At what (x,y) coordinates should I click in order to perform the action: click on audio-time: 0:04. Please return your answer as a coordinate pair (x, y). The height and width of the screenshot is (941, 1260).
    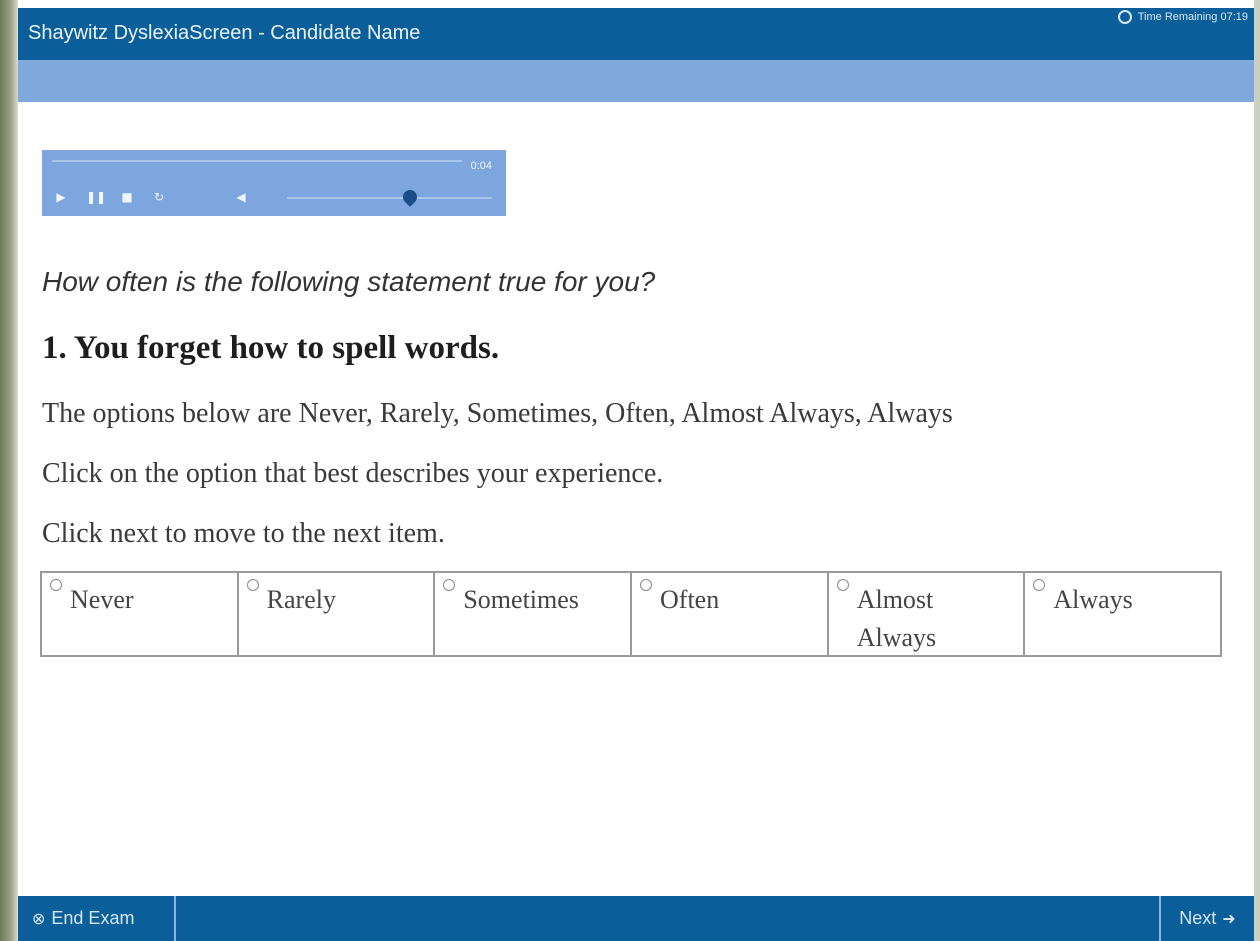
    Looking at the image, I should click on (481, 166).